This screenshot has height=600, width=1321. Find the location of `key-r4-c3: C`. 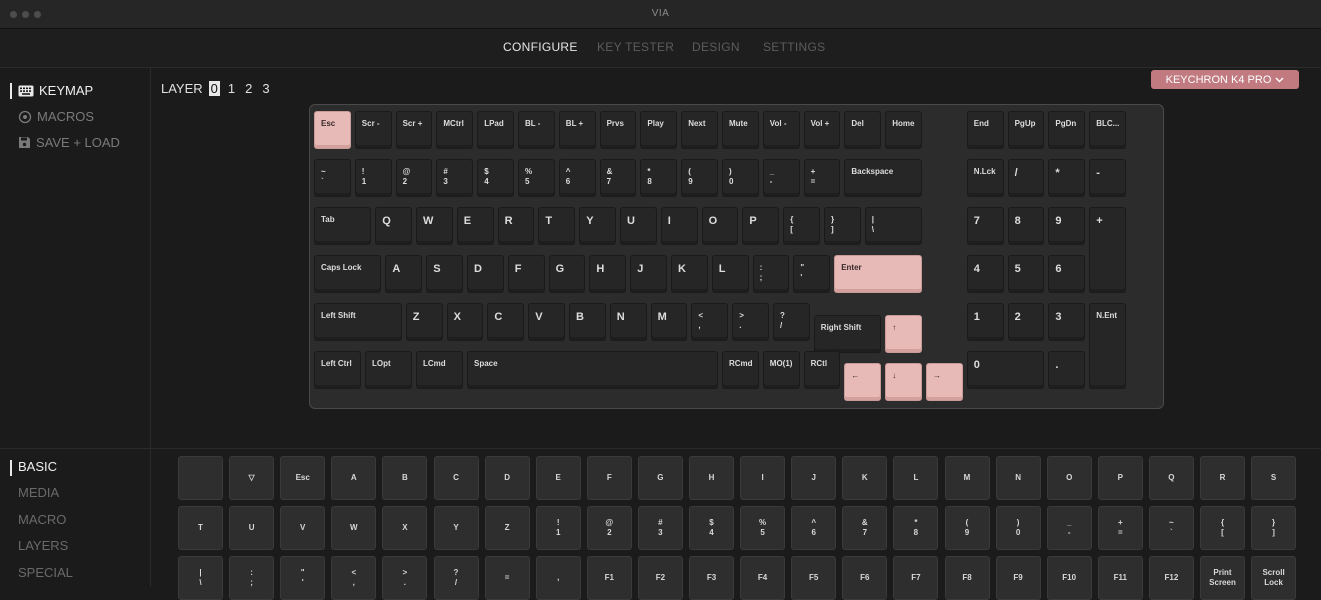

key-r4-c3: C is located at coordinates (506, 322).